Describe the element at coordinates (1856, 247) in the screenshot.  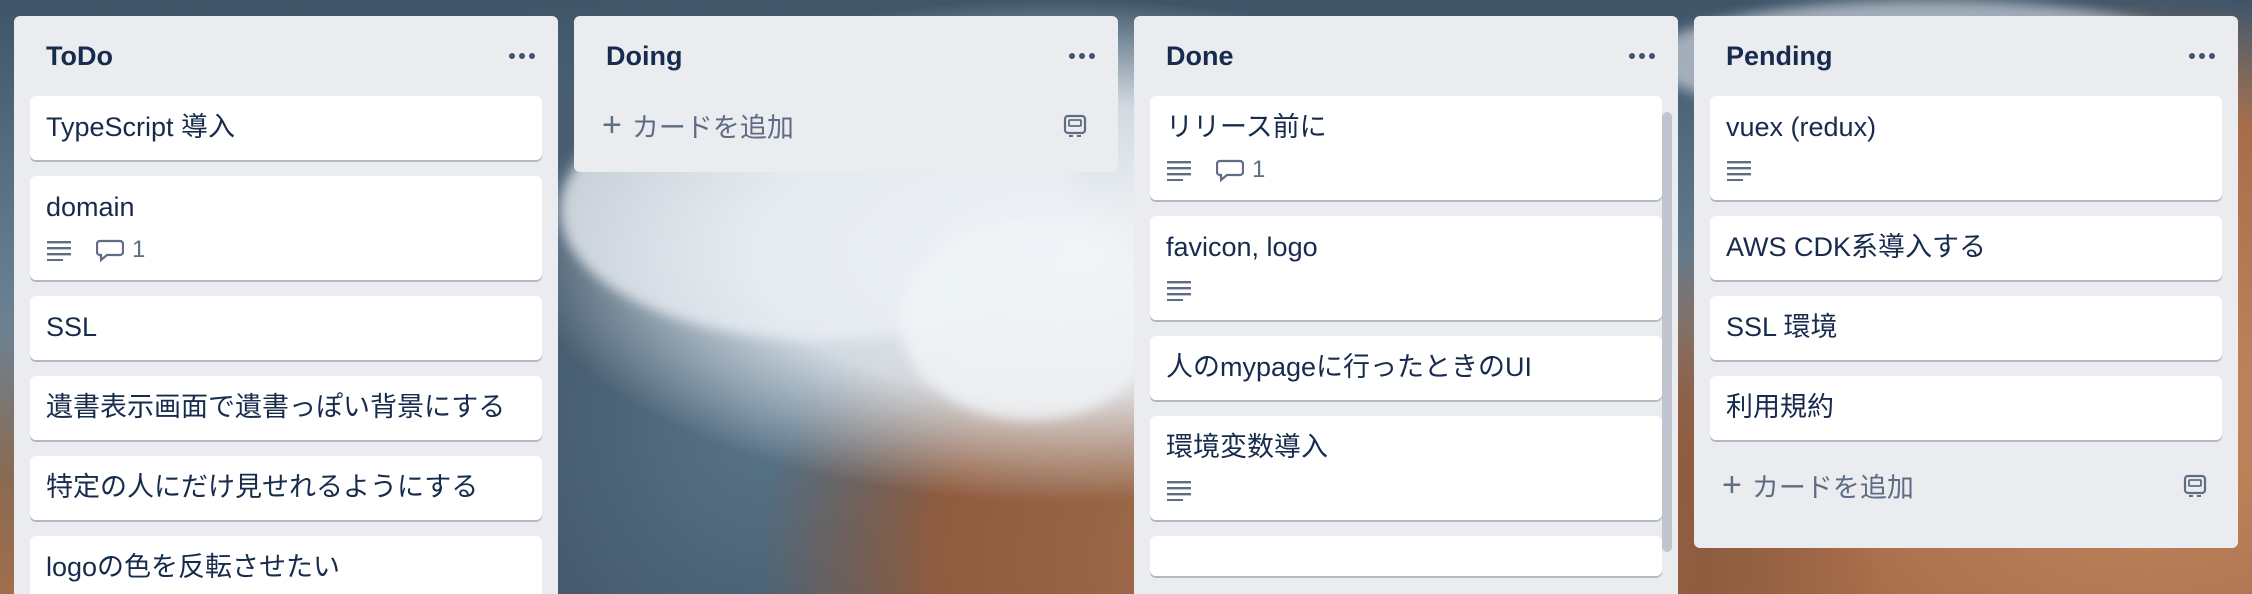
I see `card-title: AWS CDK系導入する` at that location.